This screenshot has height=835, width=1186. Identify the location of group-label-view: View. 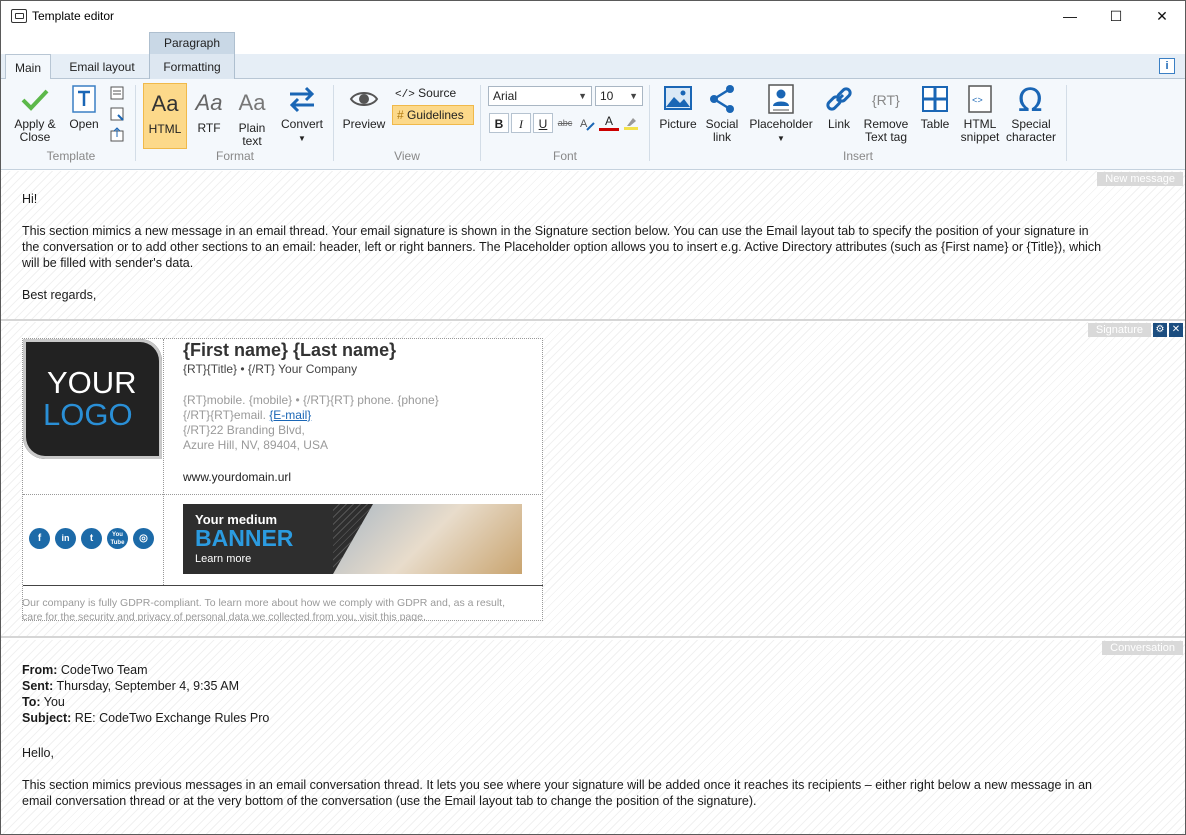
(407, 156).